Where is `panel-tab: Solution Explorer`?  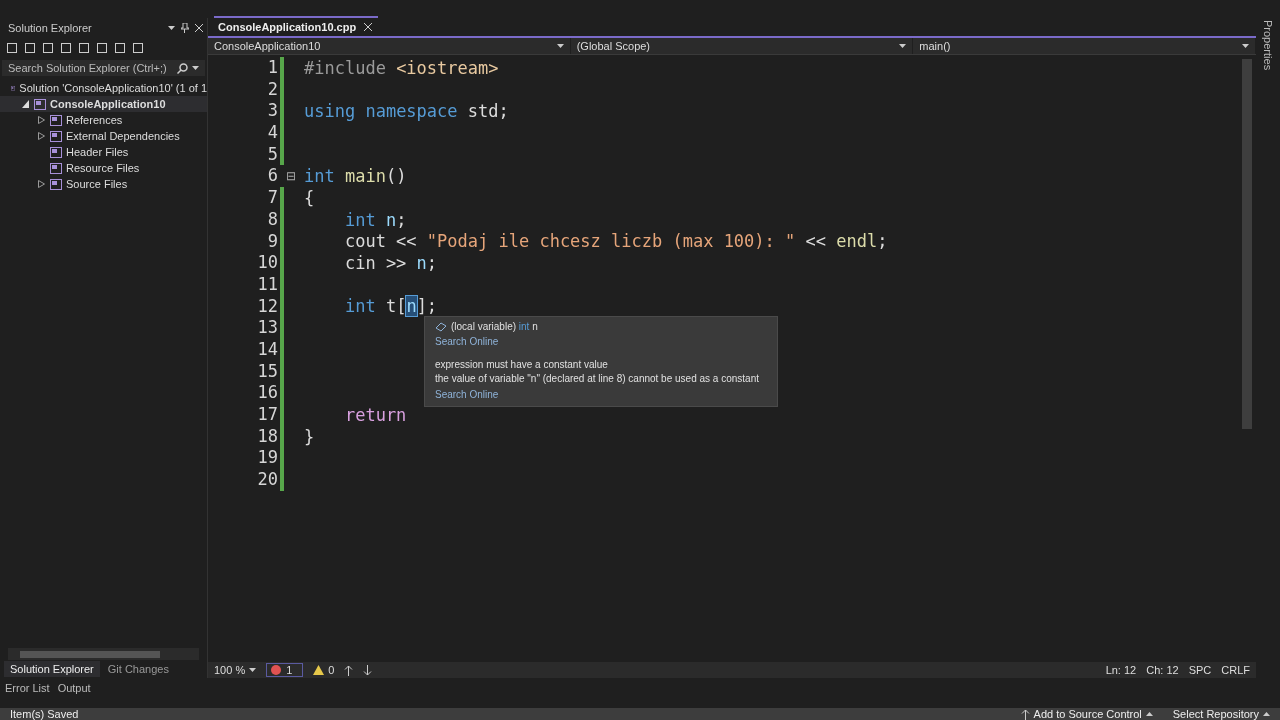
panel-tab: Solution Explorer is located at coordinates (52, 669).